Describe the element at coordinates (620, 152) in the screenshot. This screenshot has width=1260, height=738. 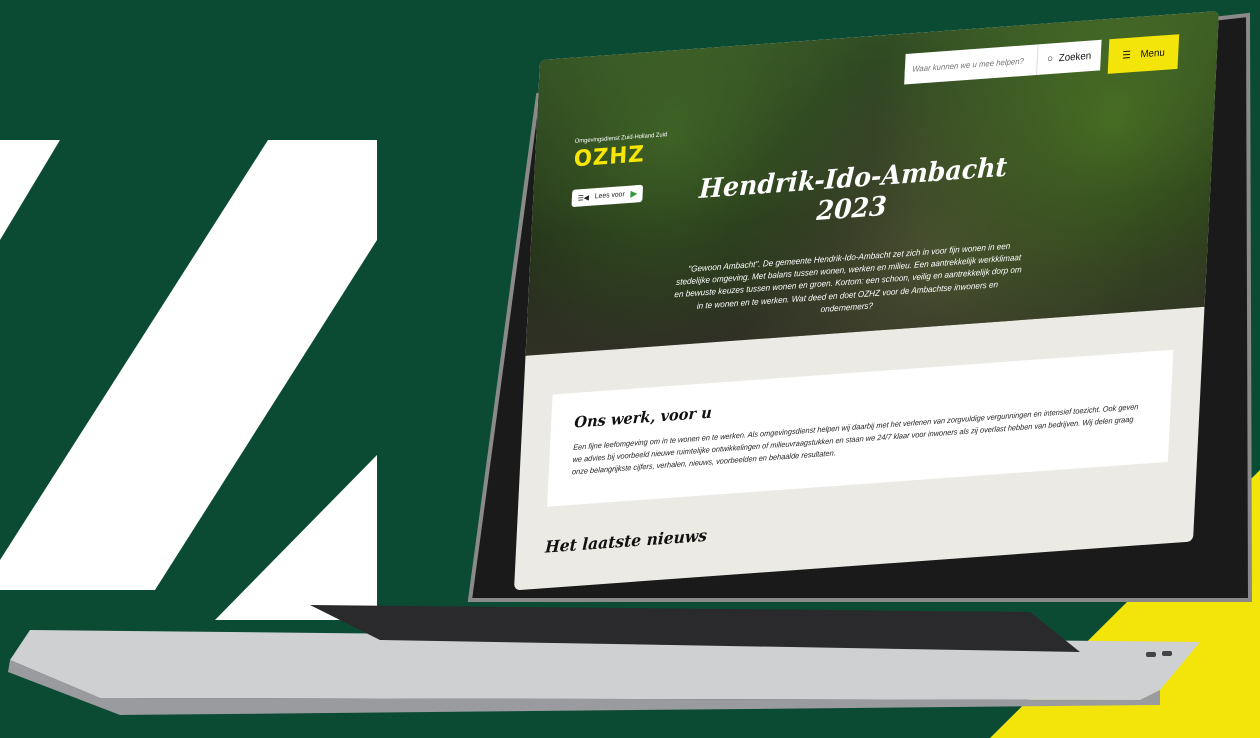
I see `site-logo: Omgevingsdienst Zuid-Holland Zuid OZHZ` at that location.